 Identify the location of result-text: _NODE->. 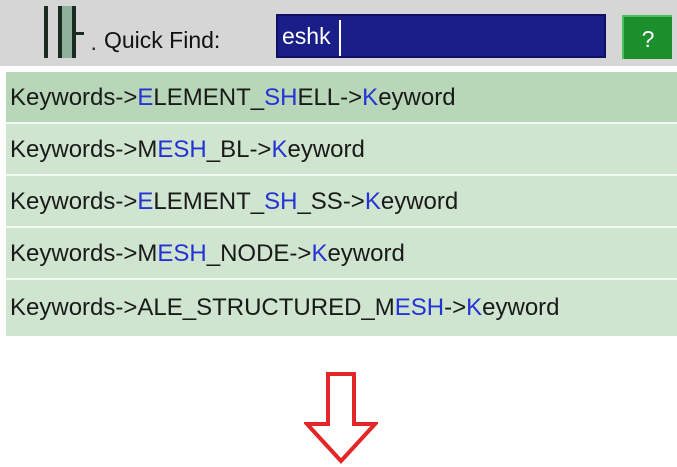
(259, 253).